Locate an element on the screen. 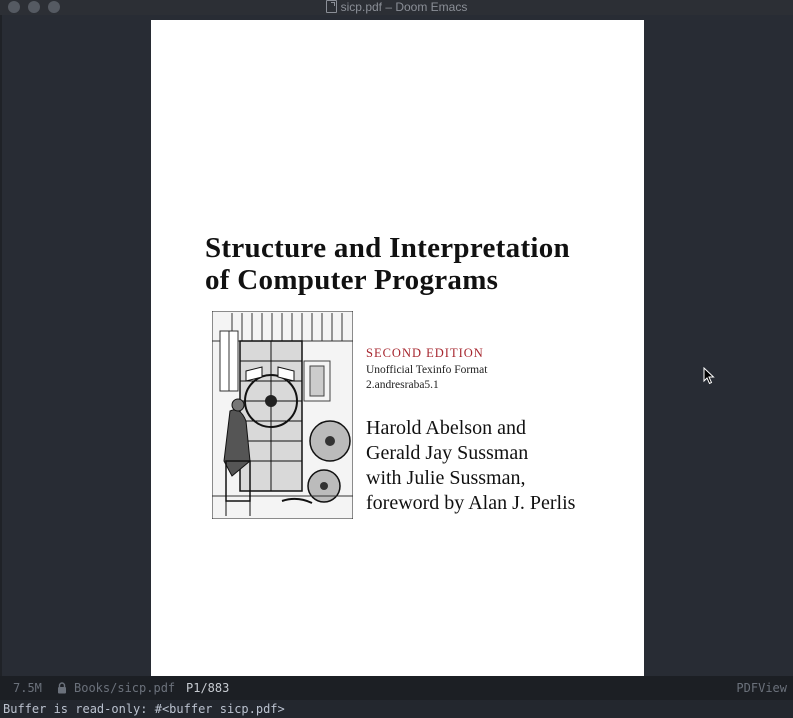 The width and height of the screenshot is (793, 718). format-line-2: 2.andresraba5.1 is located at coordinates (402, 385).